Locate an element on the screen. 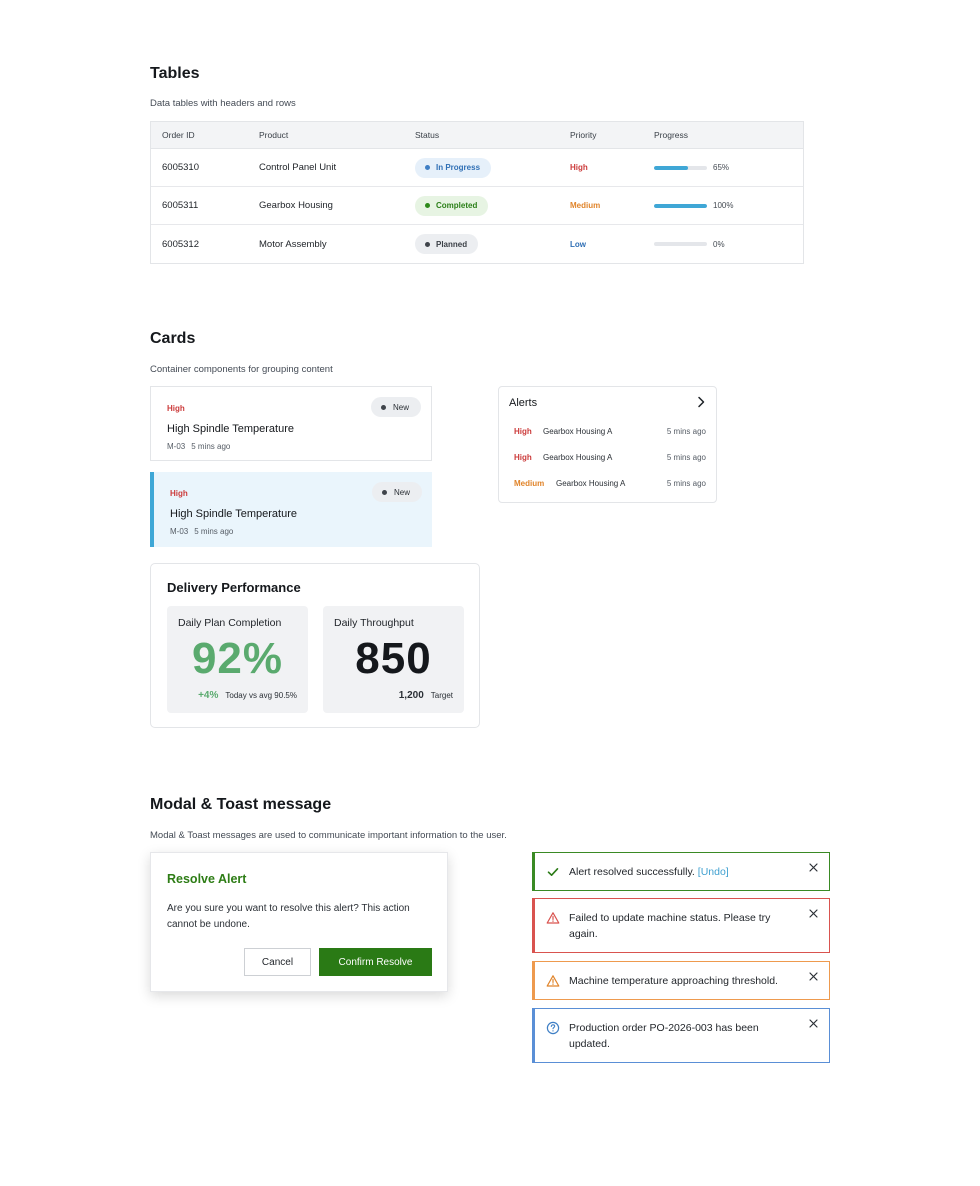  product-name: Control Panel Unit is located at coordinates (298, 167).